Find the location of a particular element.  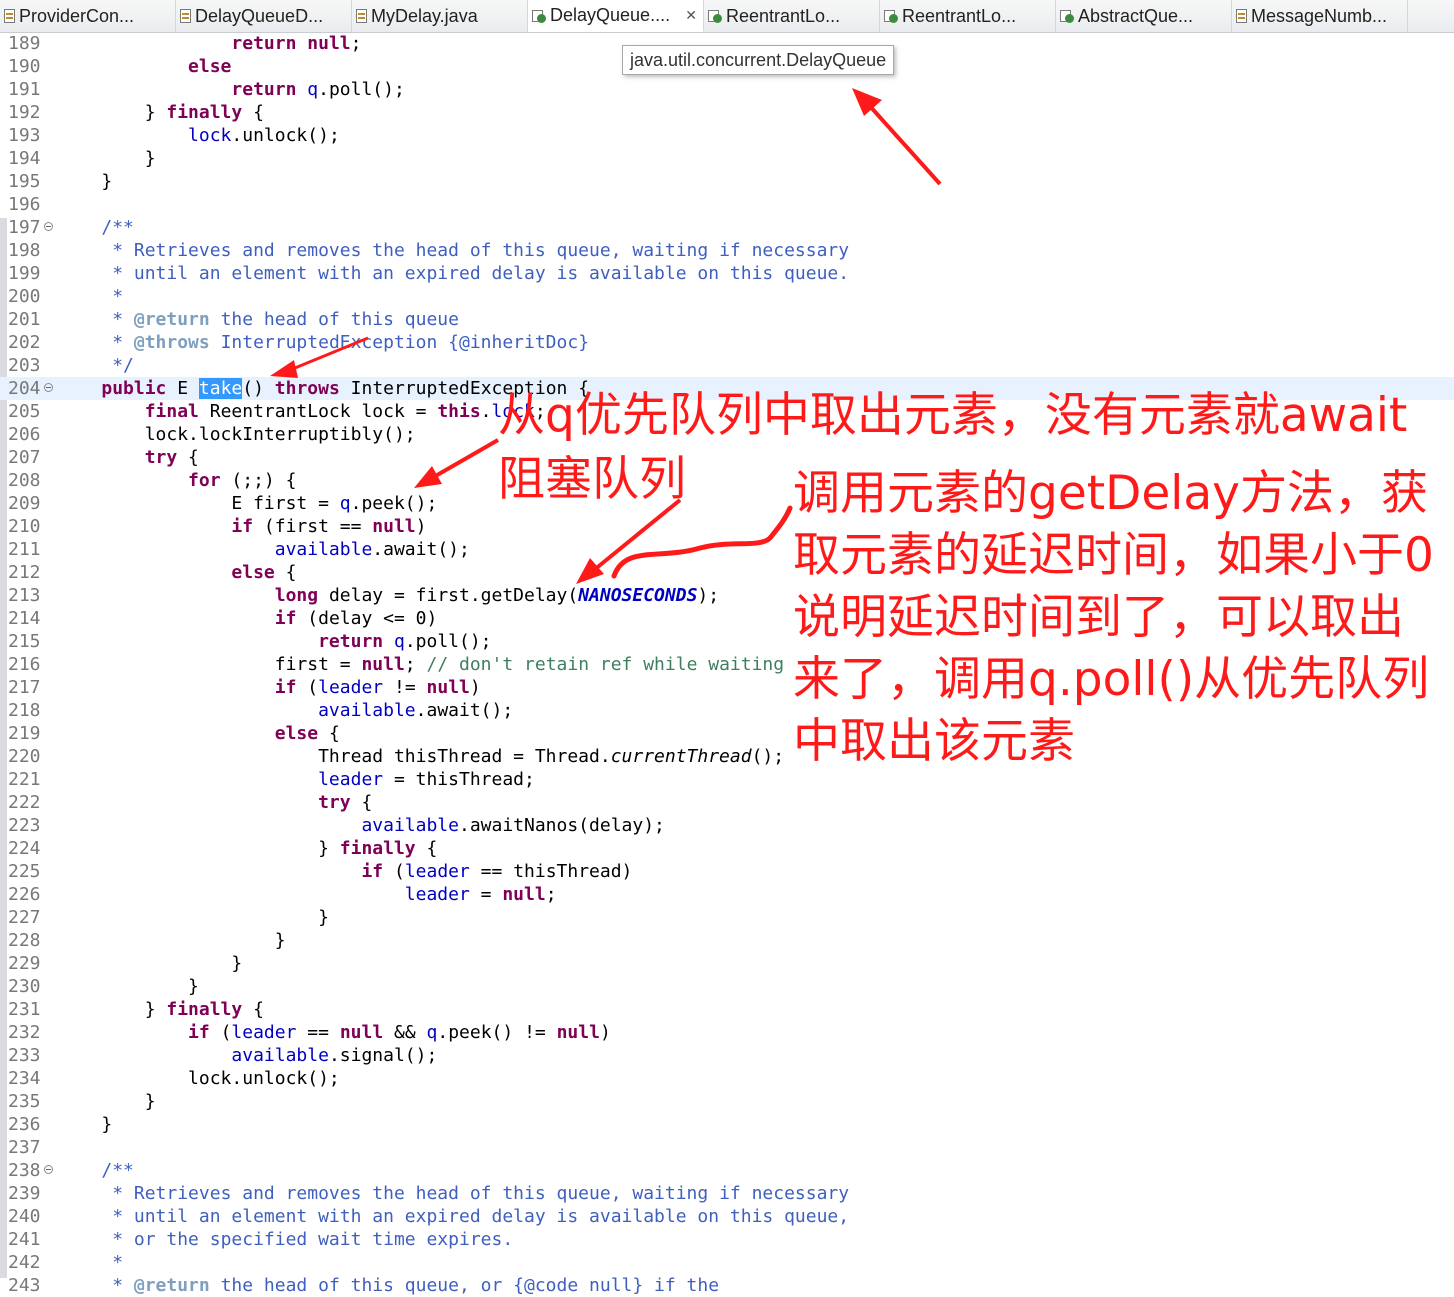

line-number: 230 is located at coordinates (24, 986).